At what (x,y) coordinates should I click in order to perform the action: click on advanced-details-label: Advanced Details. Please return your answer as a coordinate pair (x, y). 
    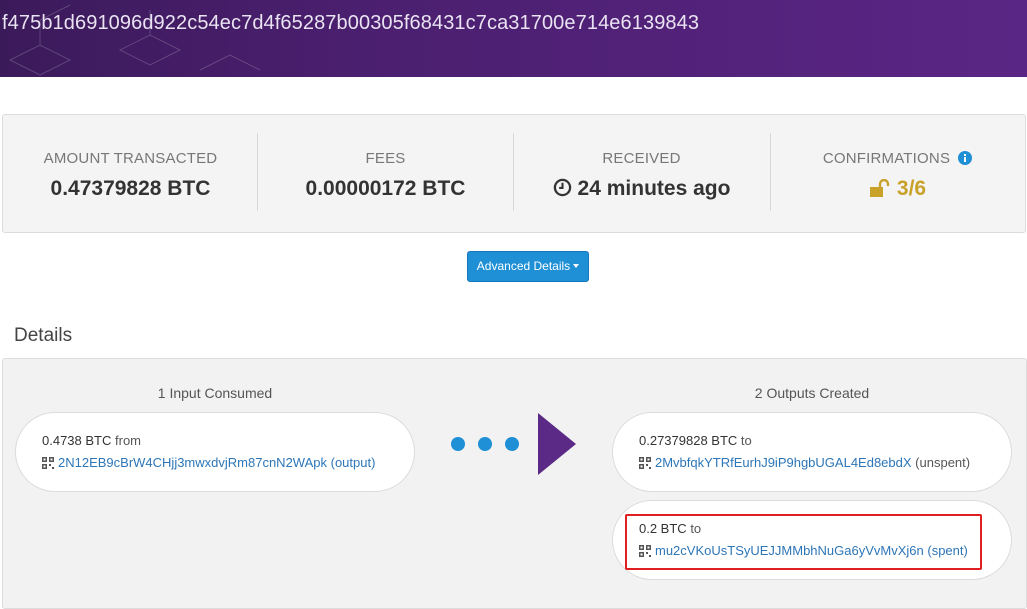
    Looking at the image, I should click on (523, 266).